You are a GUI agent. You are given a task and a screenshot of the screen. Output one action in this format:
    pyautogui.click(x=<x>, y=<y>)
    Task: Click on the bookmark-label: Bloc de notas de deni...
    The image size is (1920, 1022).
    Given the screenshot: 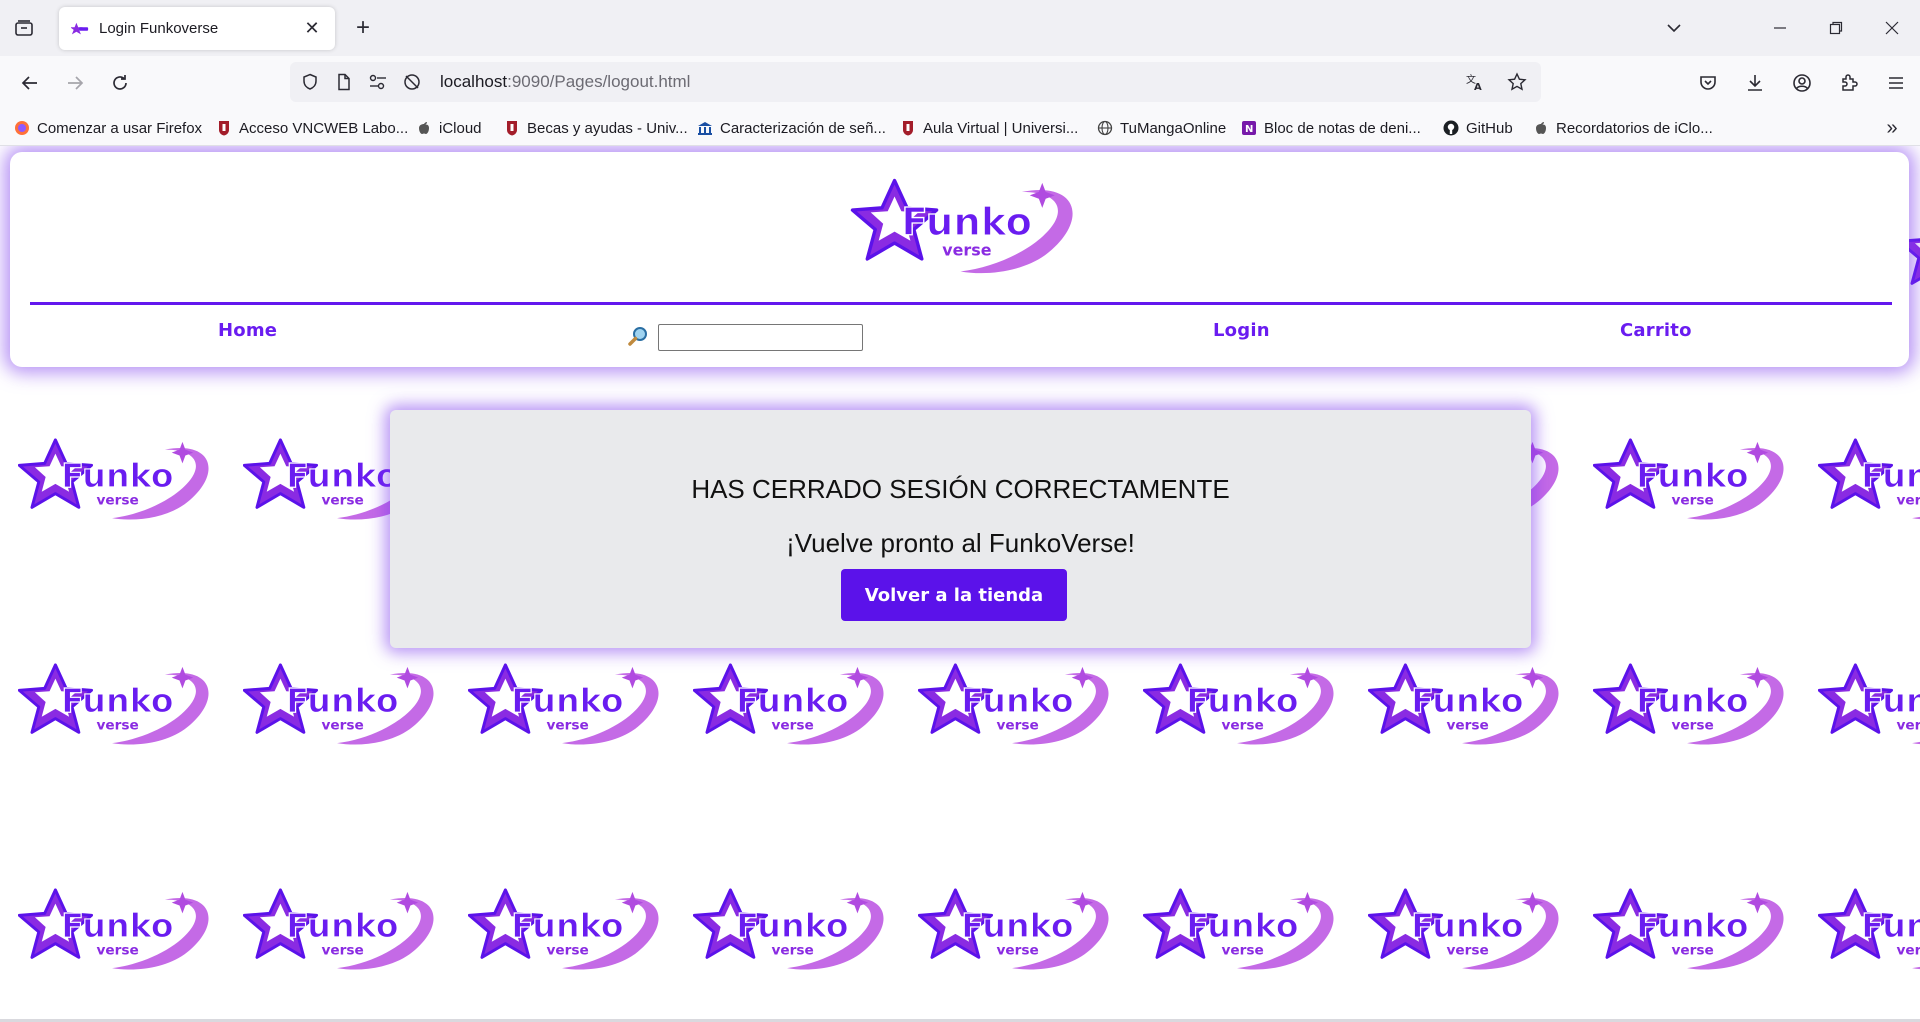 What is the action you would take?
    pyautogui.click(x=1342, y=128)
    